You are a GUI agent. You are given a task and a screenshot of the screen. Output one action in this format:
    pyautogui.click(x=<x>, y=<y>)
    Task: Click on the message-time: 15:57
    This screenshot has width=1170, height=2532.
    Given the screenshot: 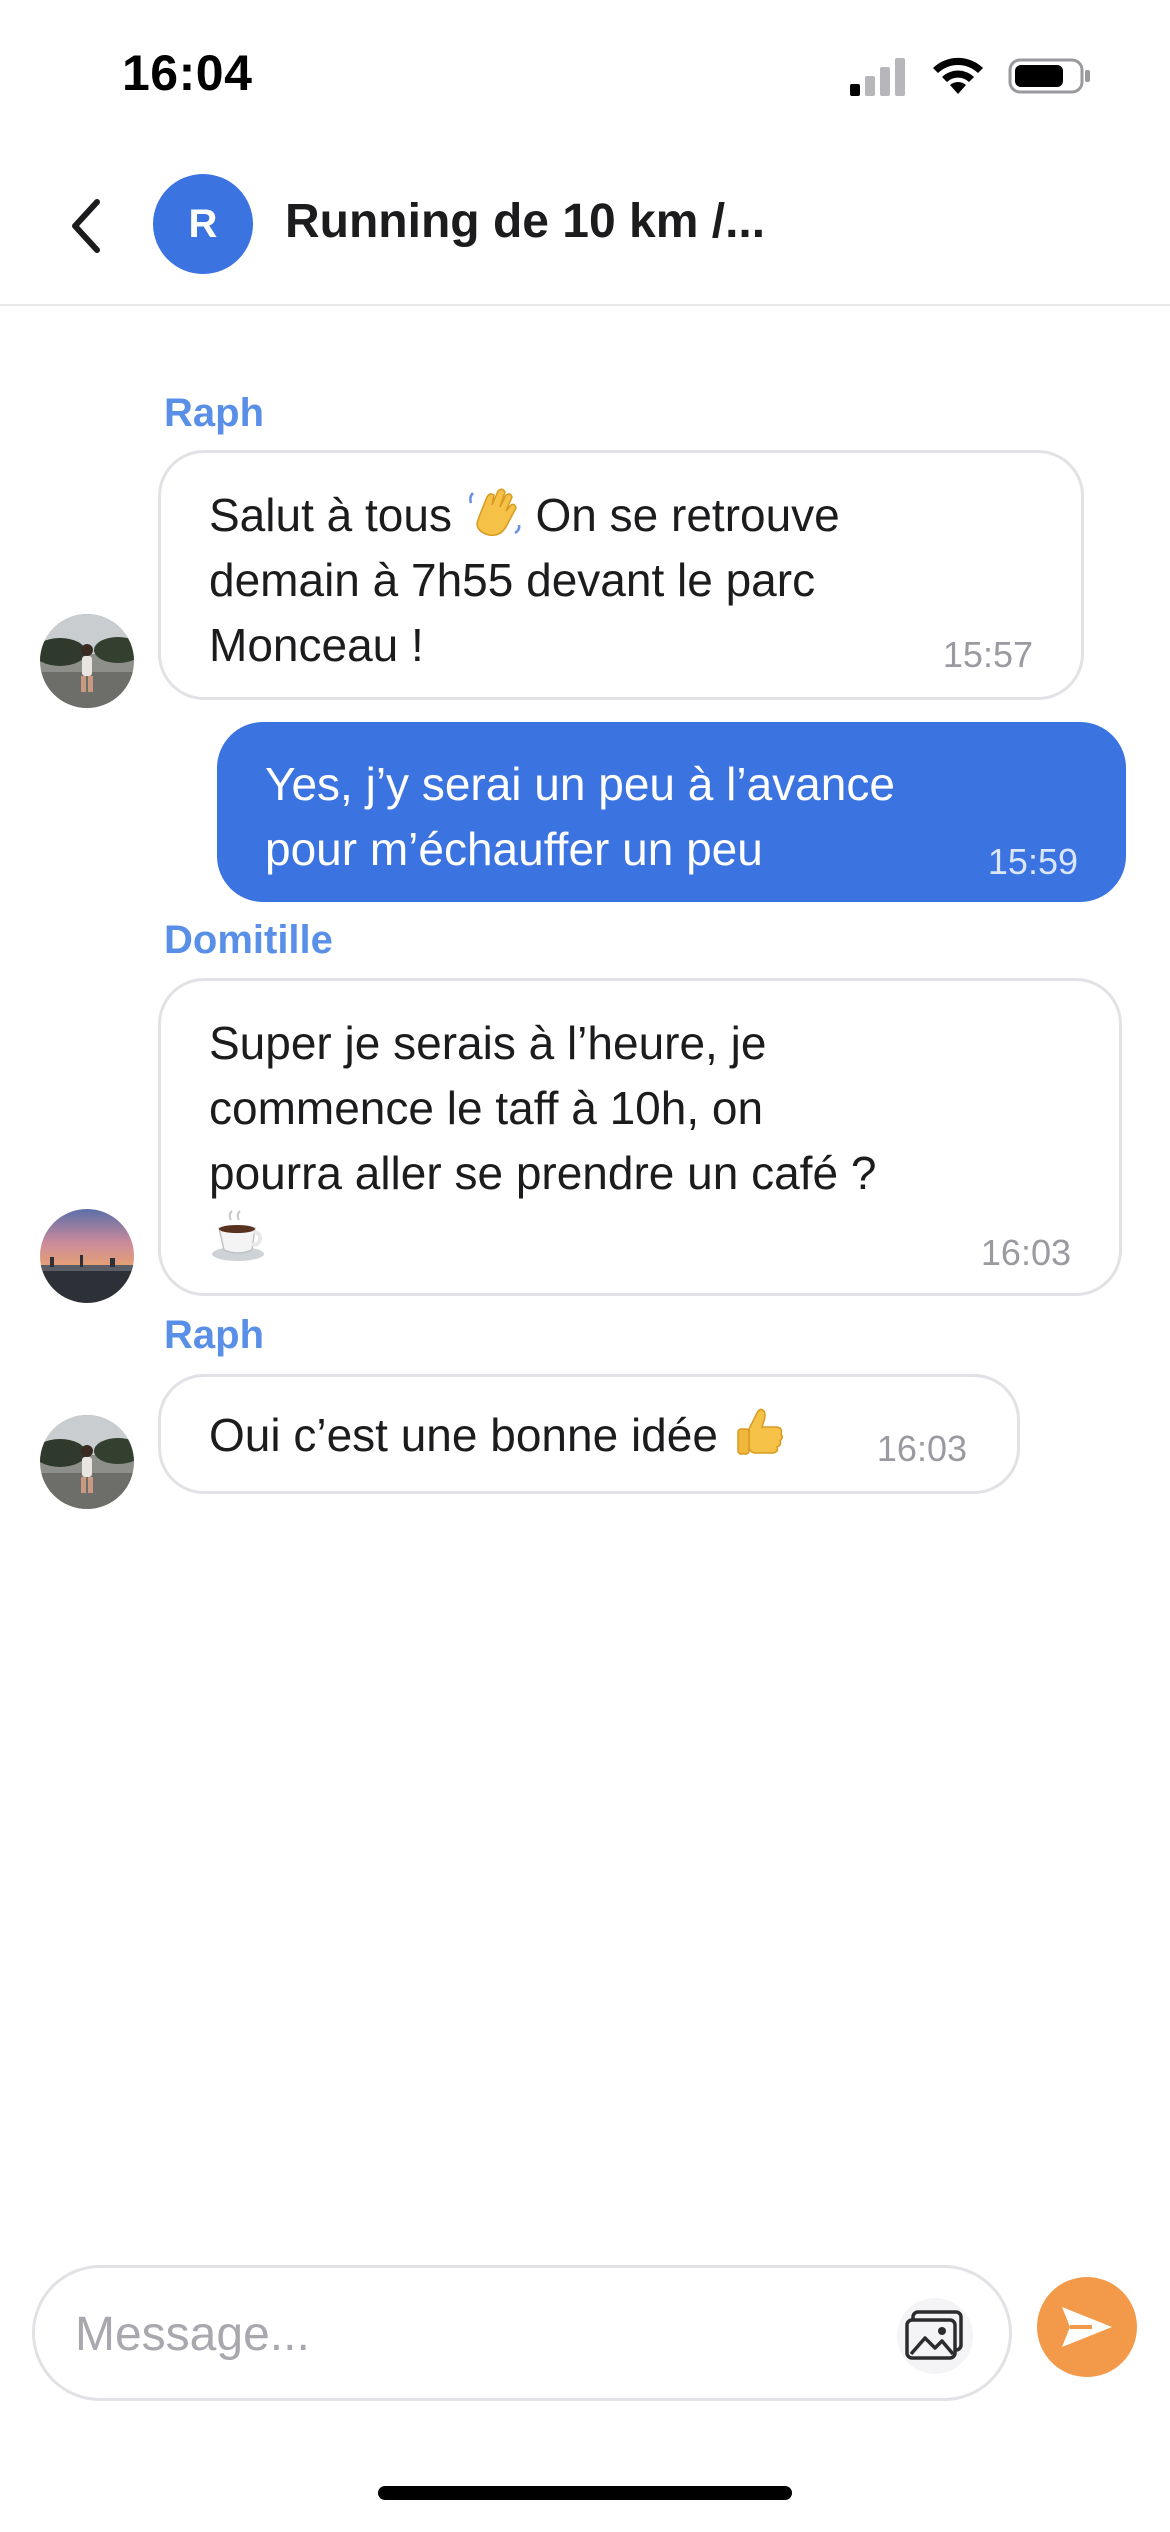 What is the action you would take?
    pyautogui.click(x=987, y=654)
    